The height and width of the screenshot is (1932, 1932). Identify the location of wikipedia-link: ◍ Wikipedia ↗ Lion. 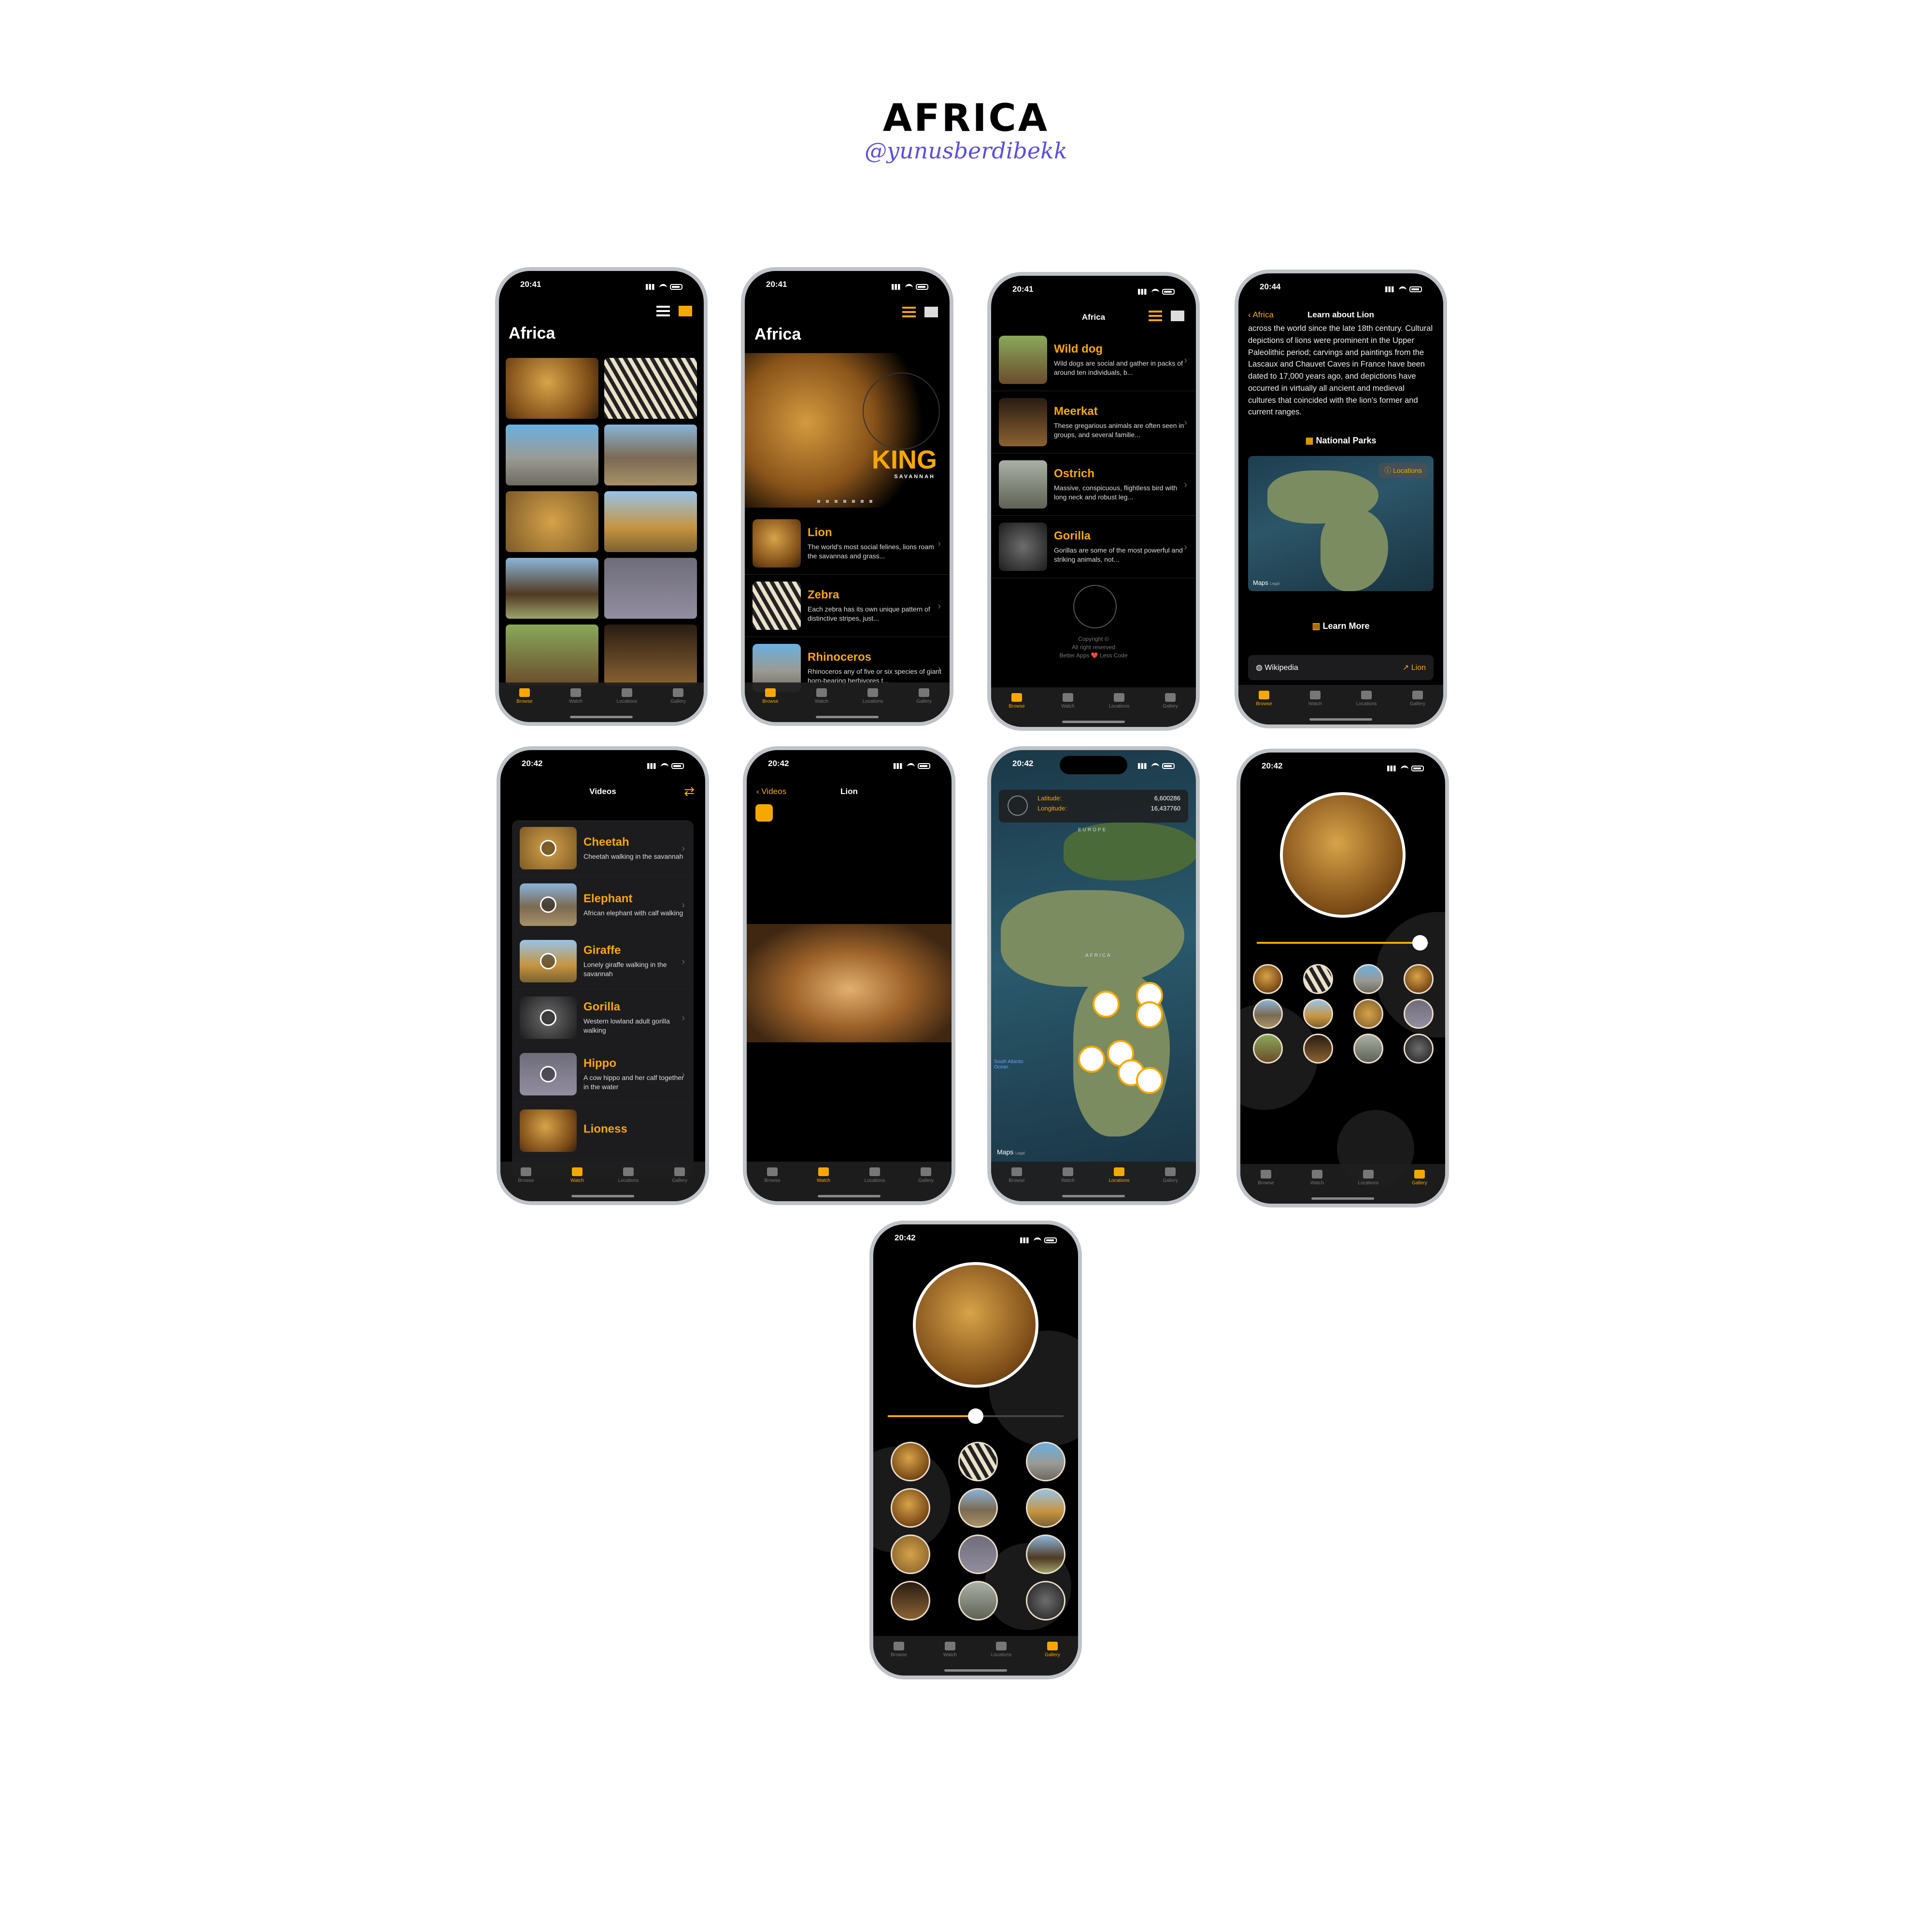
(1341, 667).